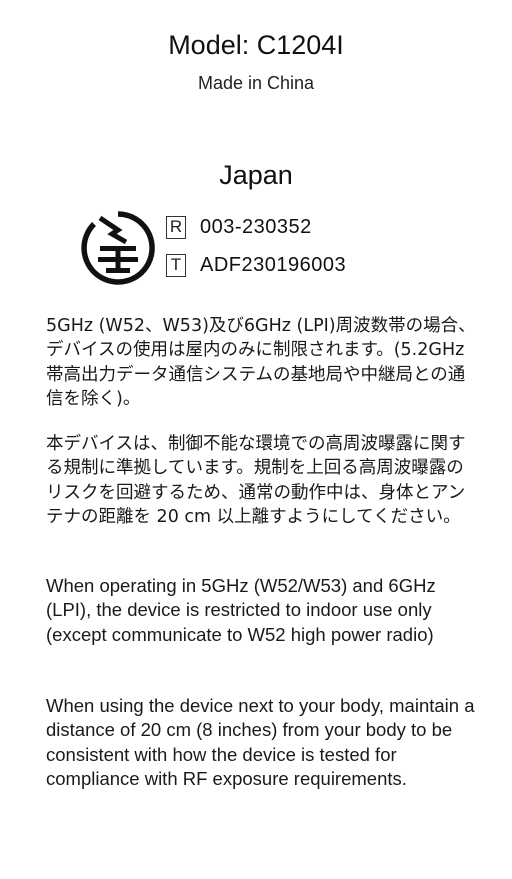  What do you see at coordinates (256, 83) in the screenshot?
I see `made-in-label: Made in China` at bounding box center [256, 83].